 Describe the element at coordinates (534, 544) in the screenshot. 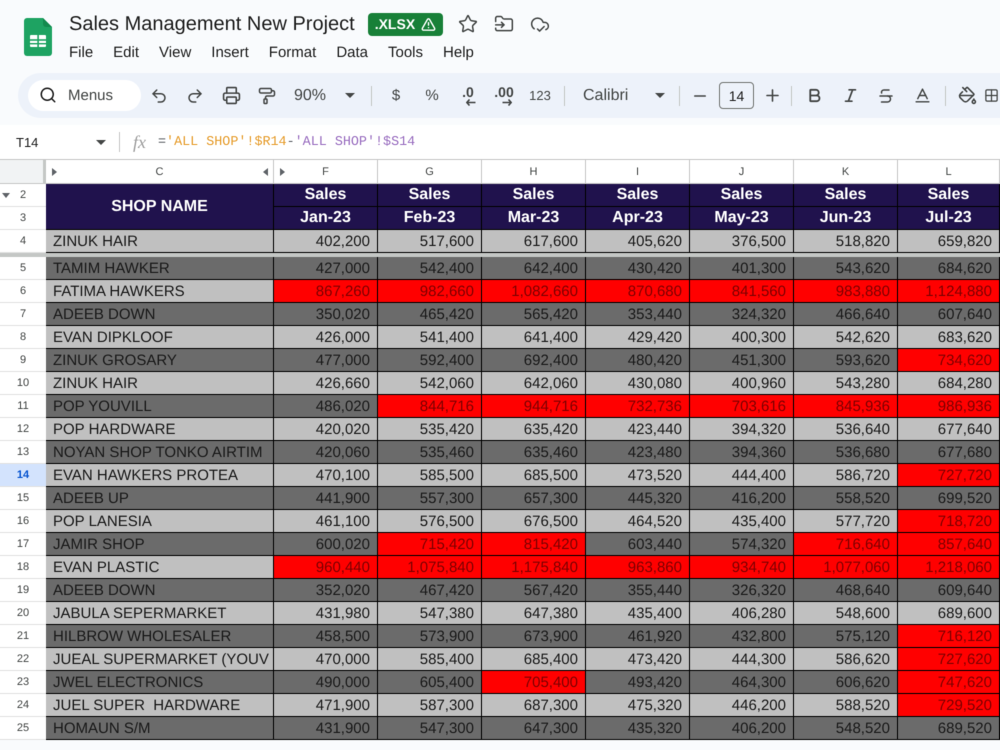

I see `table-cell: 815,420` at that location.